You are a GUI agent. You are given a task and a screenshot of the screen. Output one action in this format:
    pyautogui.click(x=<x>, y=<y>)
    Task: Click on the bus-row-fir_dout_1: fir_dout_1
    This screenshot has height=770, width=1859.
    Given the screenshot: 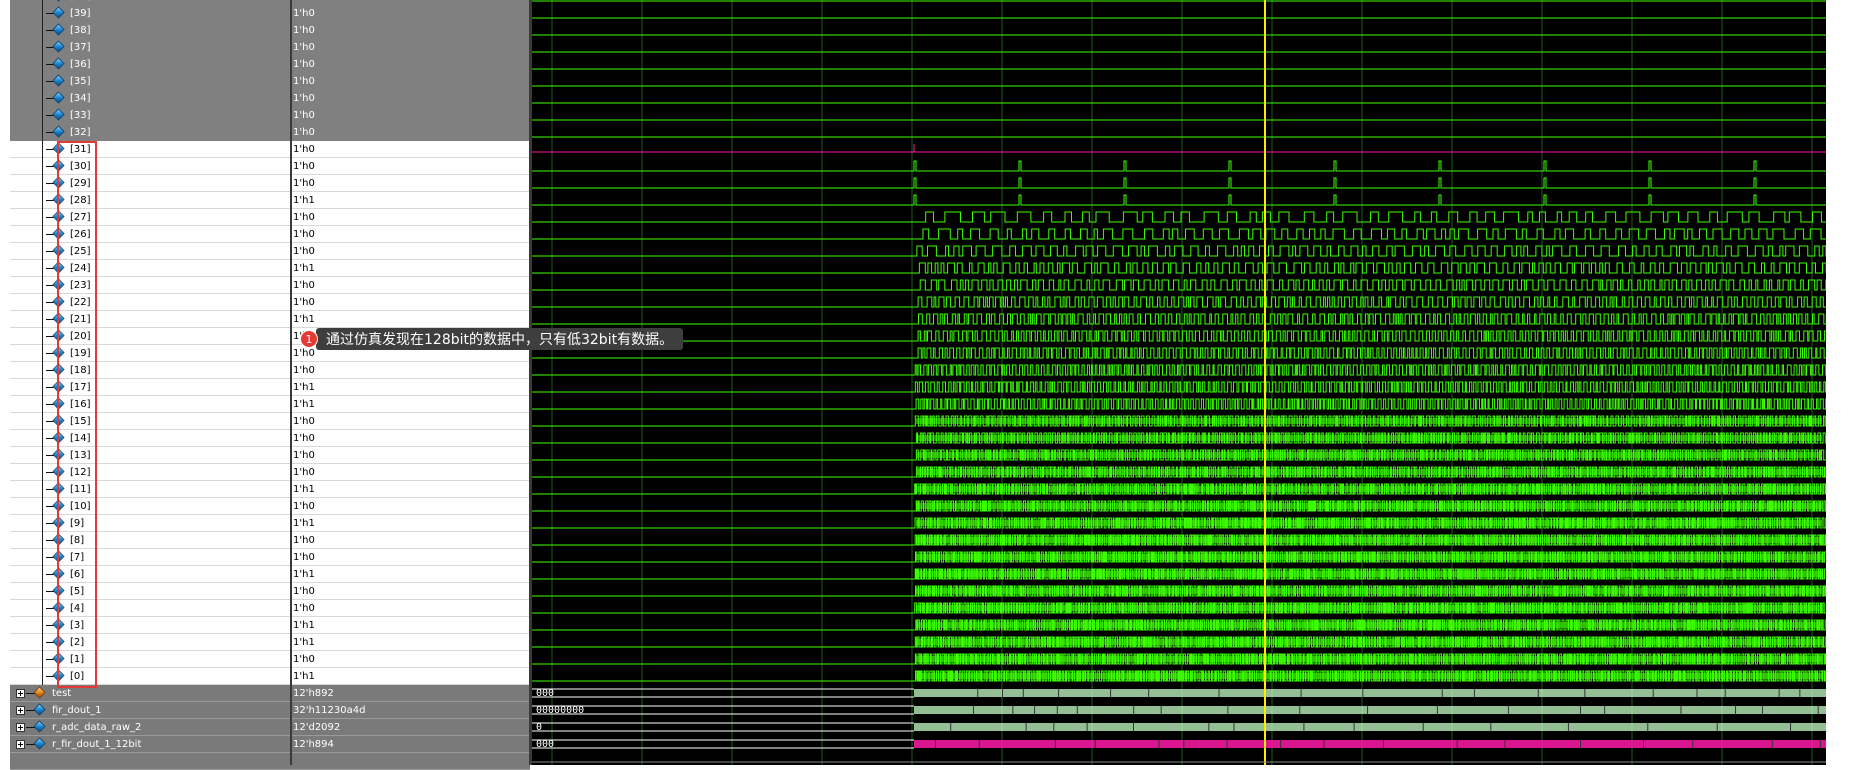 What is the action you would take?
    pyautogui.click(x=150, y=710)
    